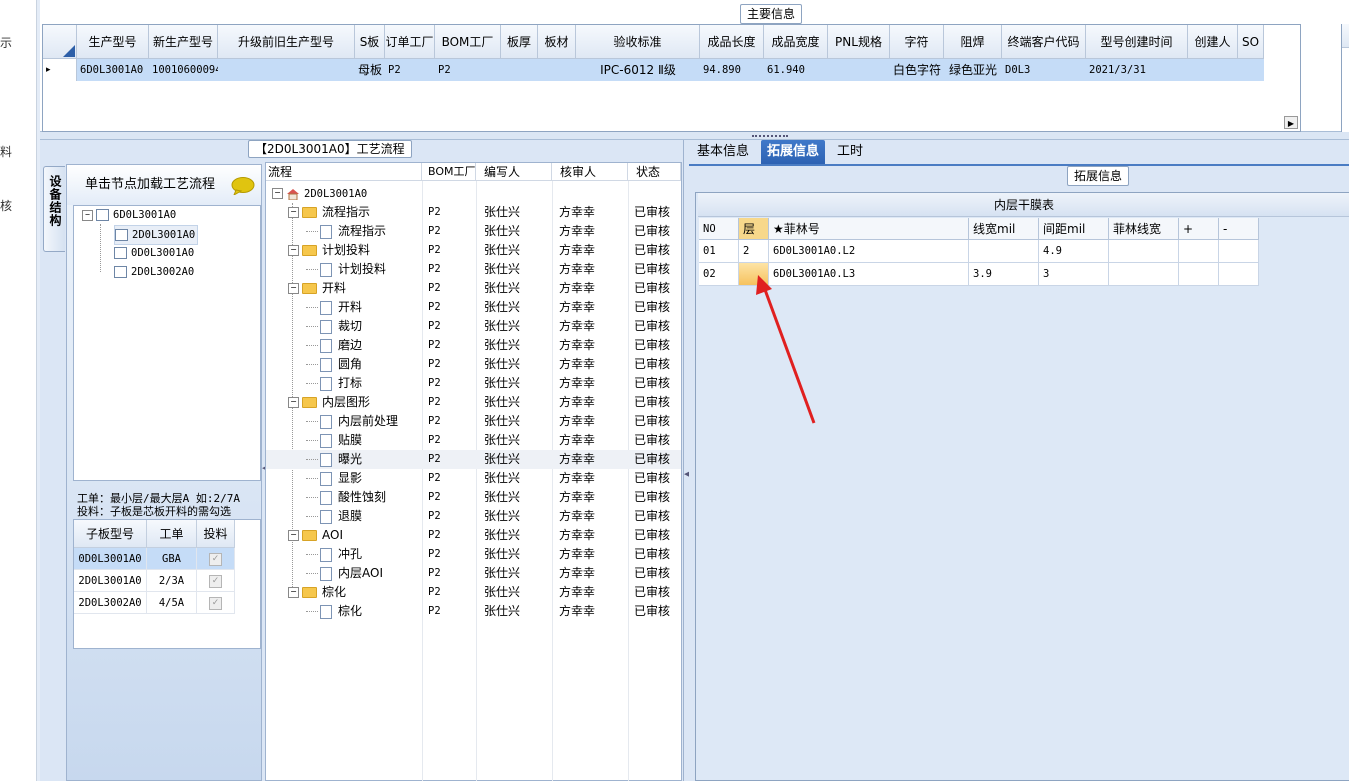 This screenshot has width=1349, height=781. Describe the element at coordinates (1044, 42) in the screenshot. I see `main-grid-header: 终端客户代码` at that location.